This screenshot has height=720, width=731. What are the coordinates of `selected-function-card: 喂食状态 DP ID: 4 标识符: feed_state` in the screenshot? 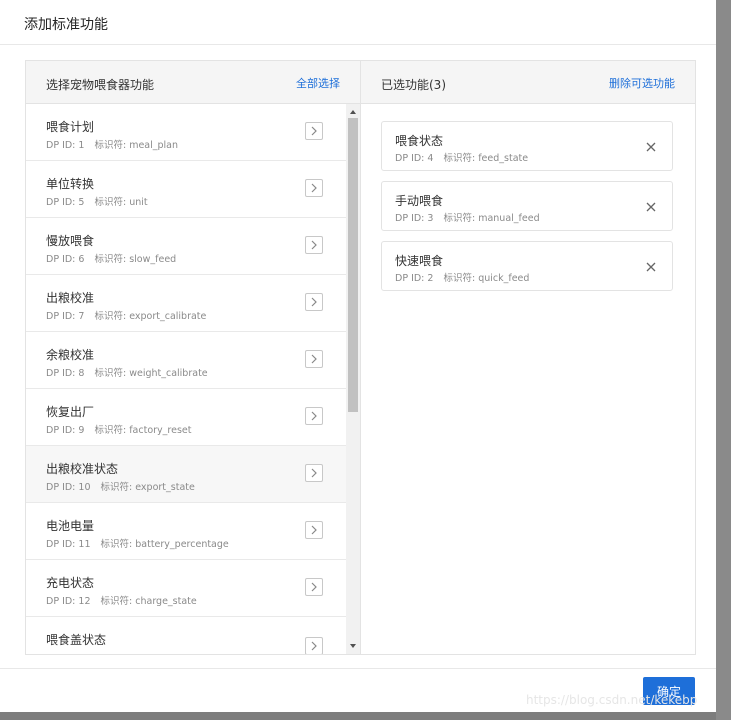 It's located at (527, 146).